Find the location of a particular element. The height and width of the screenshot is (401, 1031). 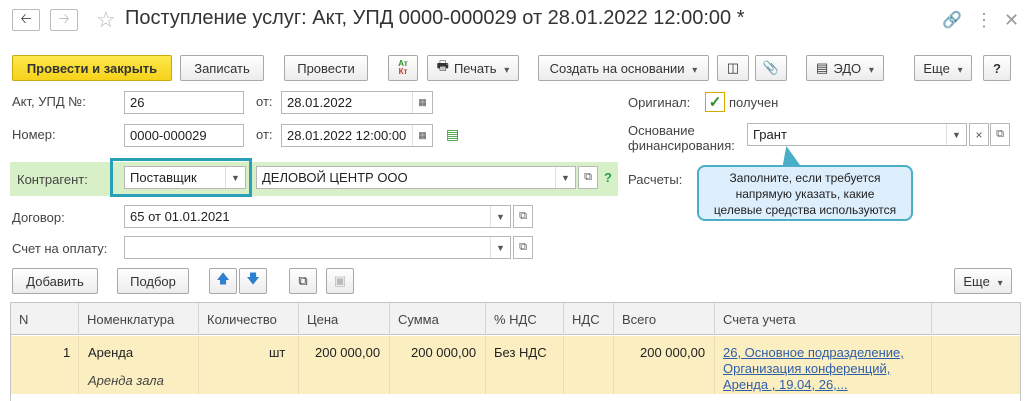

help-button: ? is located at coordinates (997, 68).